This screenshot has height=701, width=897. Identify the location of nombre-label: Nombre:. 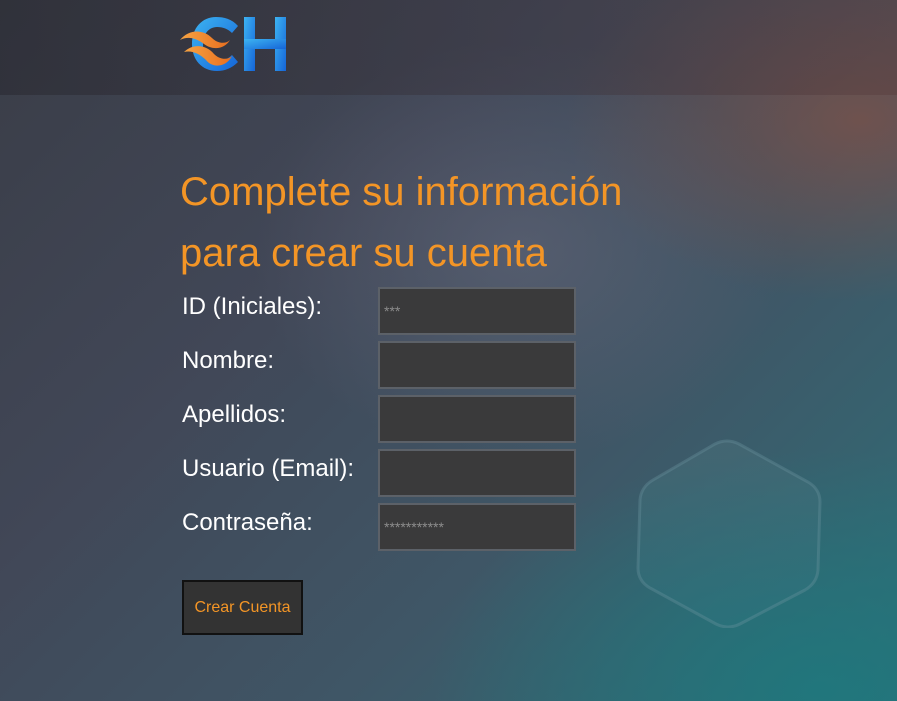
(228, 360).